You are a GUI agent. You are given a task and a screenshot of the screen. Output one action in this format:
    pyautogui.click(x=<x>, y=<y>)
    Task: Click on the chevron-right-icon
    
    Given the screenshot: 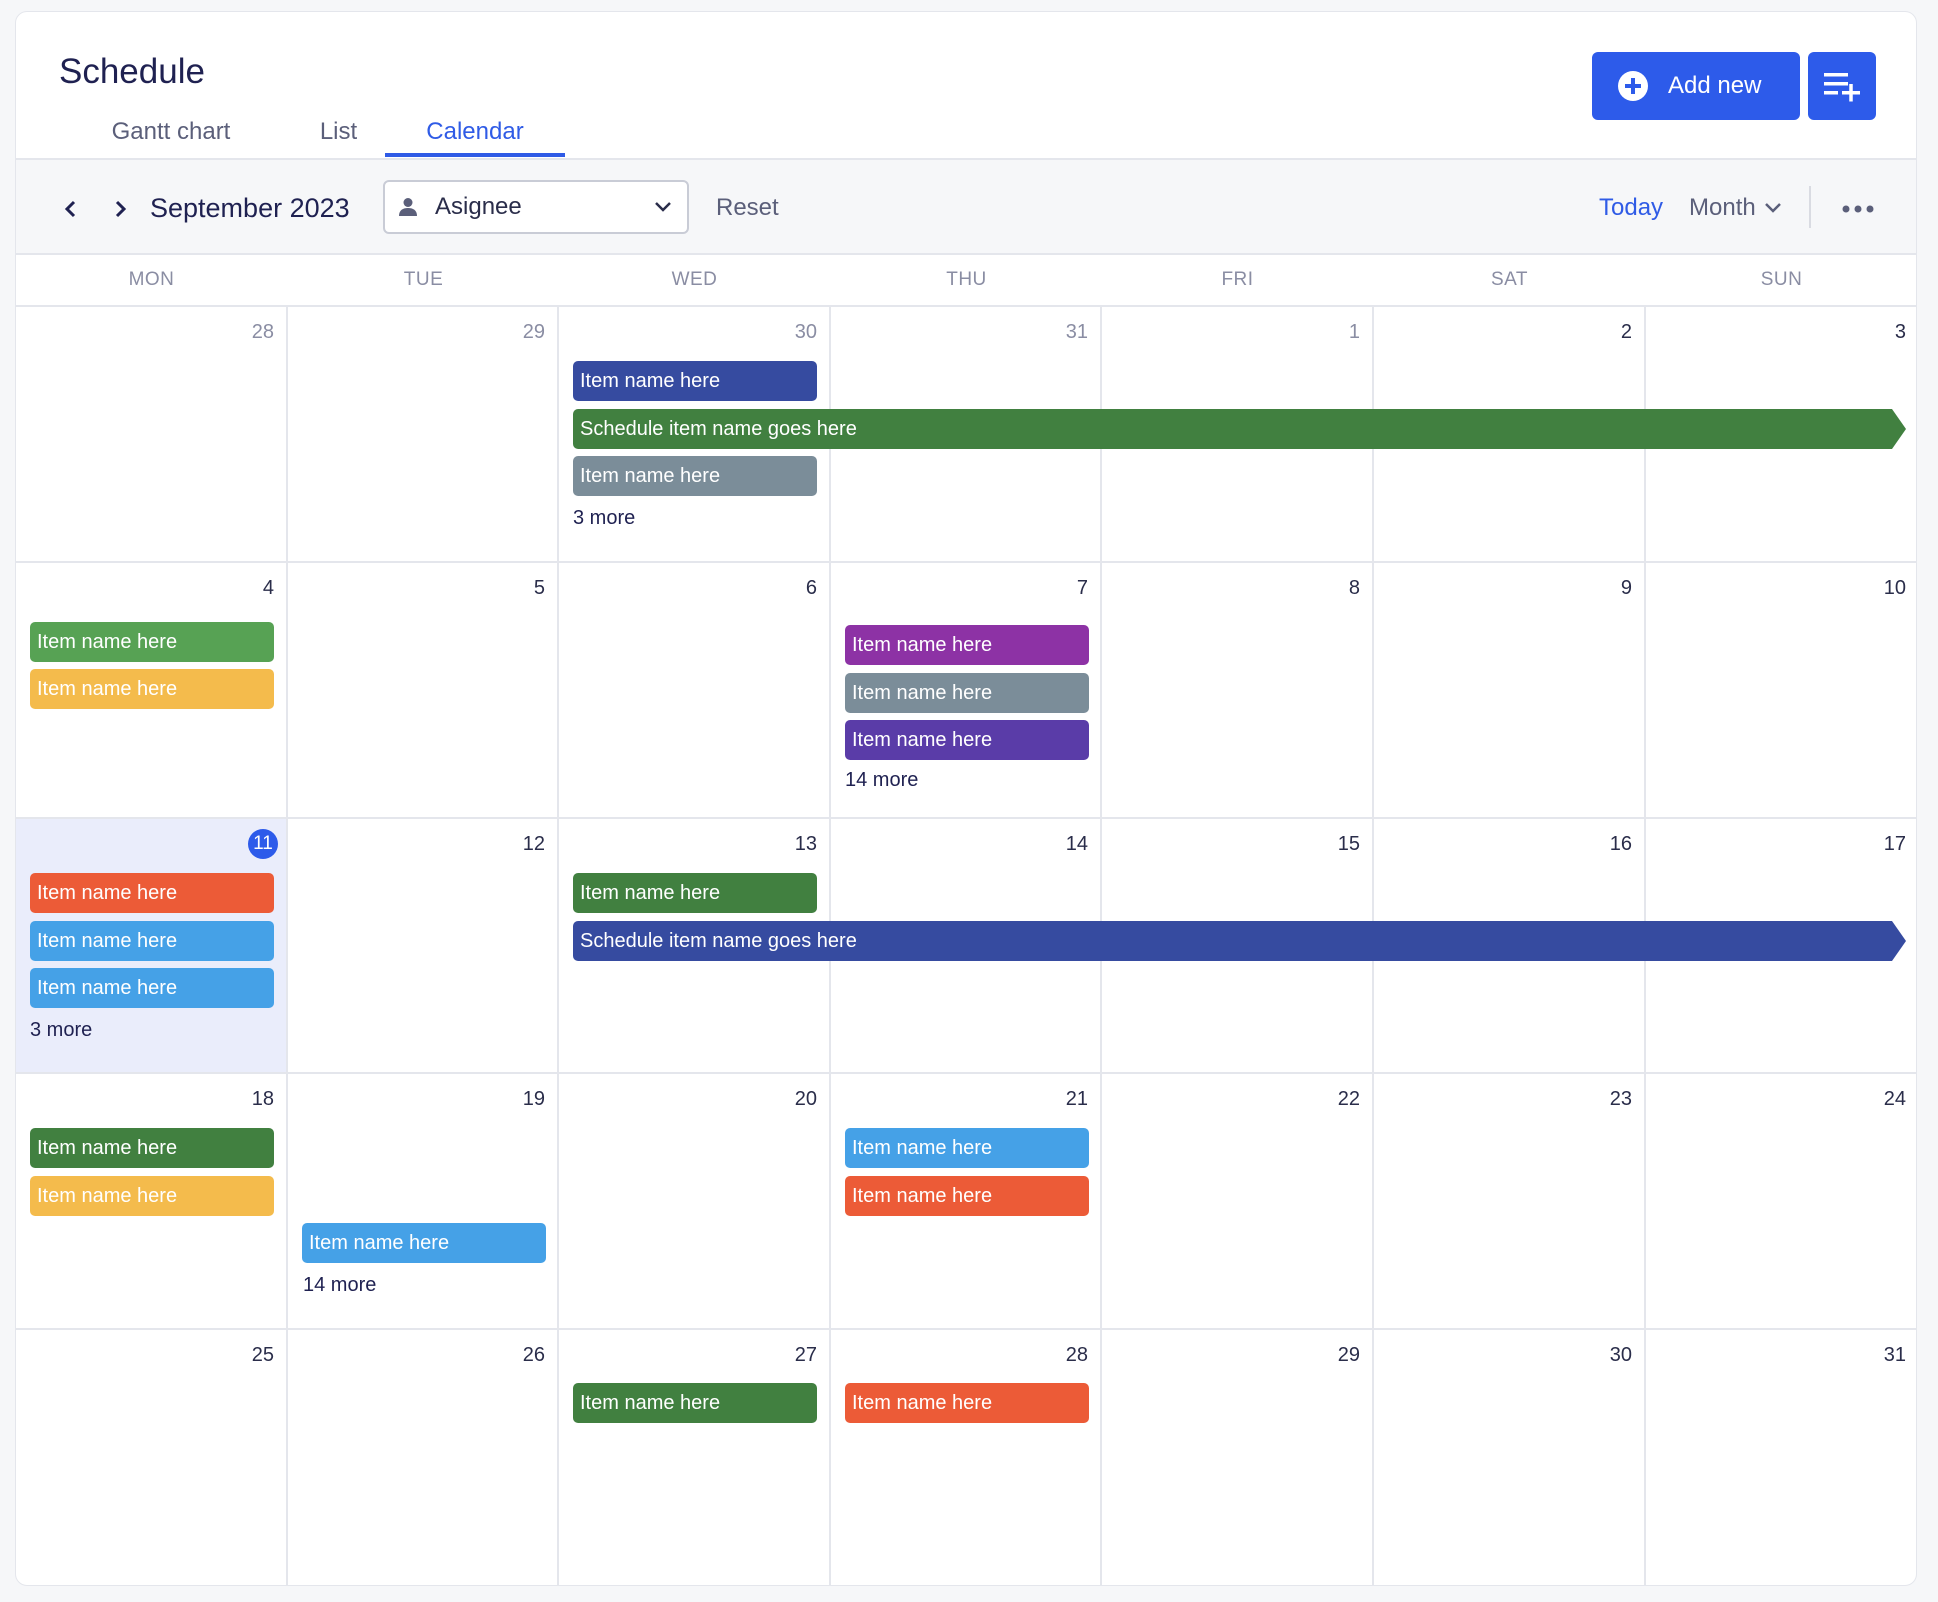 What is the action you would take?
    pyautogui.click(x=121, y=209)
    